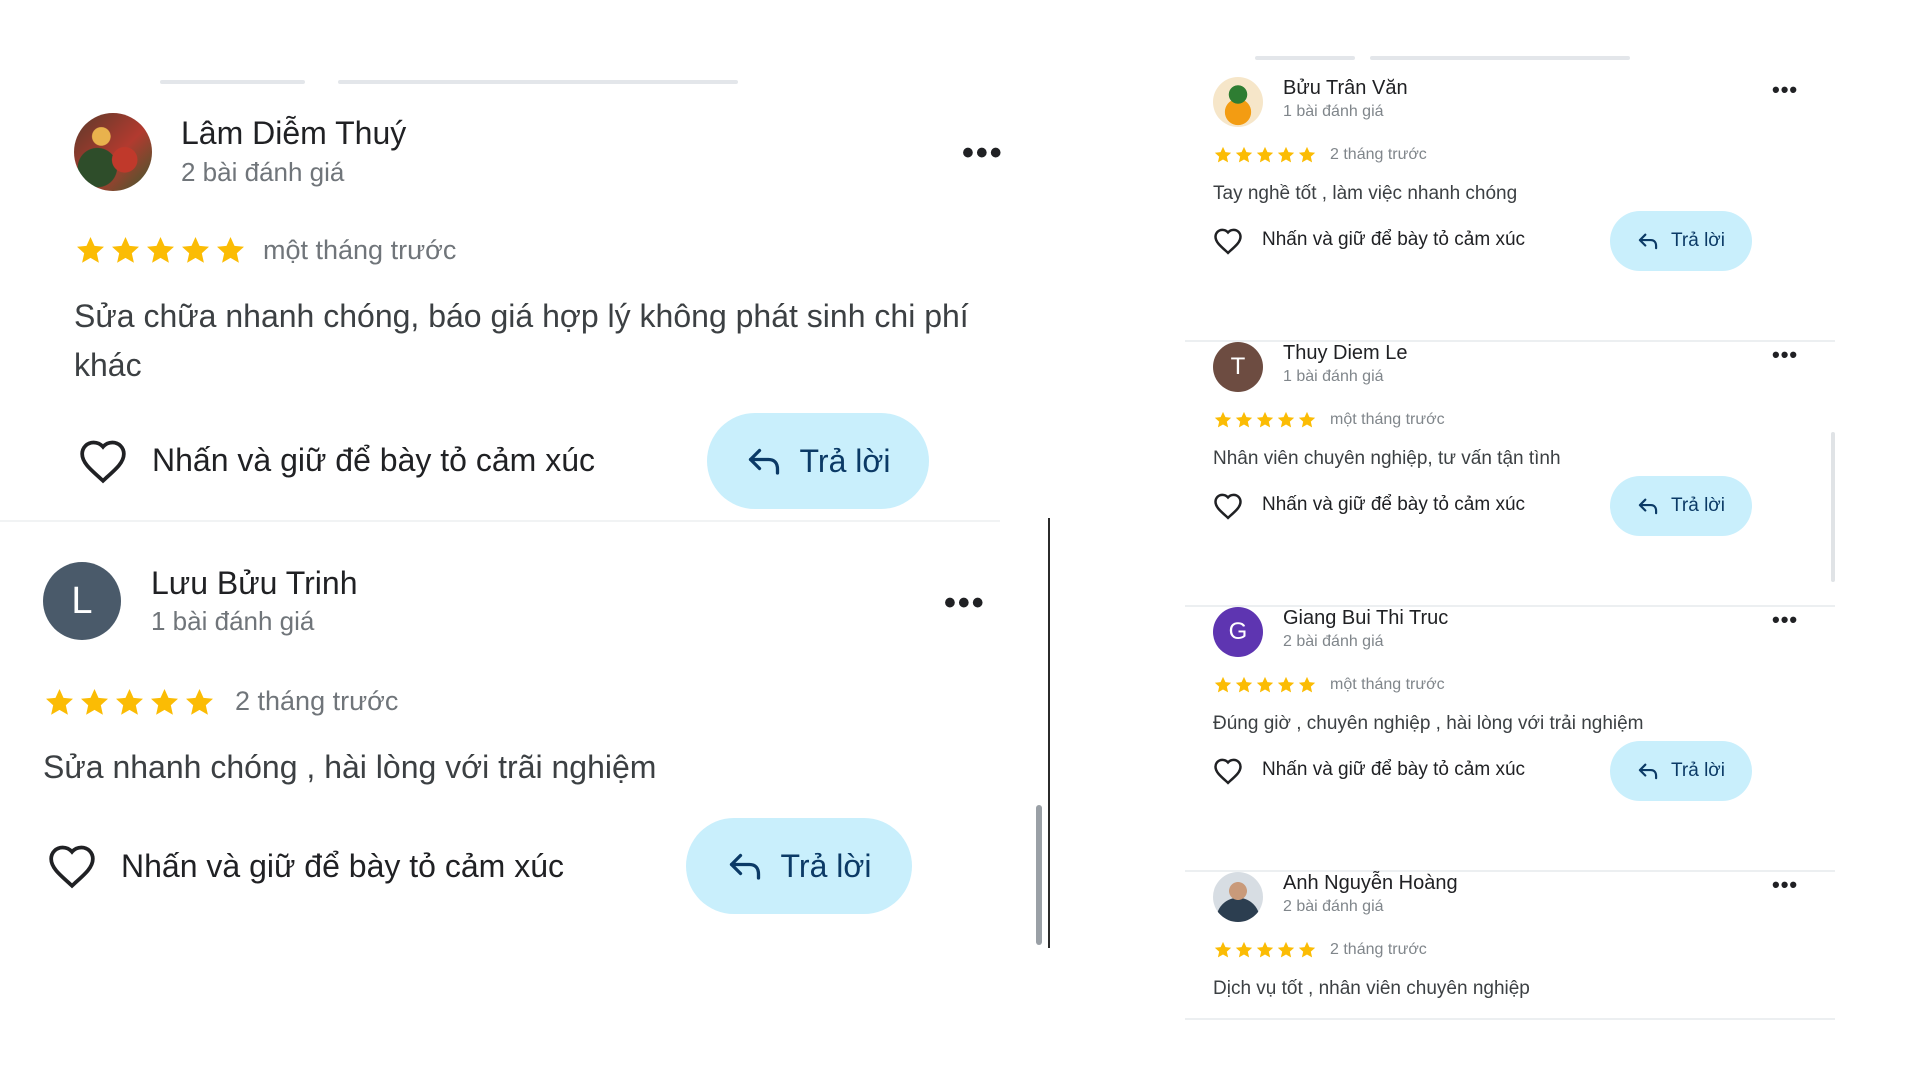 This screenshot has height=1080, width=1920. Describe the element at coordinates (293, 133) in the screenshot. I see `reviewer-name: Lâm Diễm Thuý` at that location.